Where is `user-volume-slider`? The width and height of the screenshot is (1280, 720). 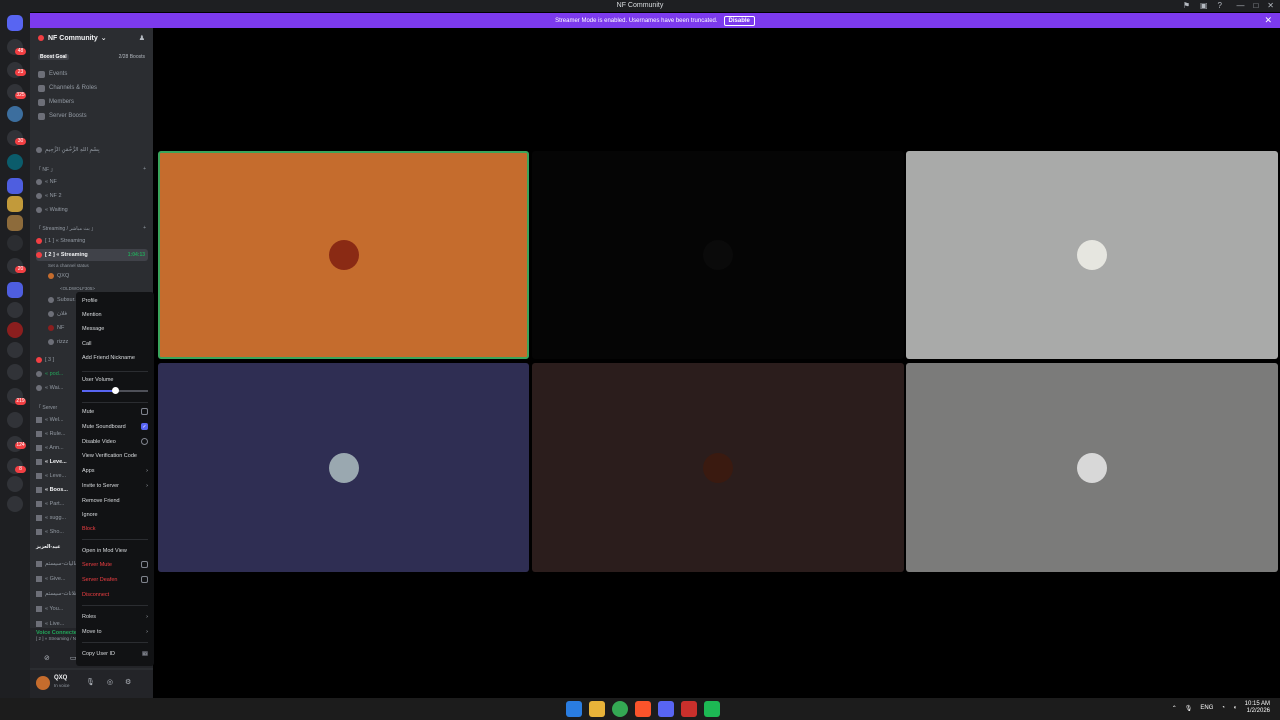 user-volume-slider is located at coordinates (115, 390).